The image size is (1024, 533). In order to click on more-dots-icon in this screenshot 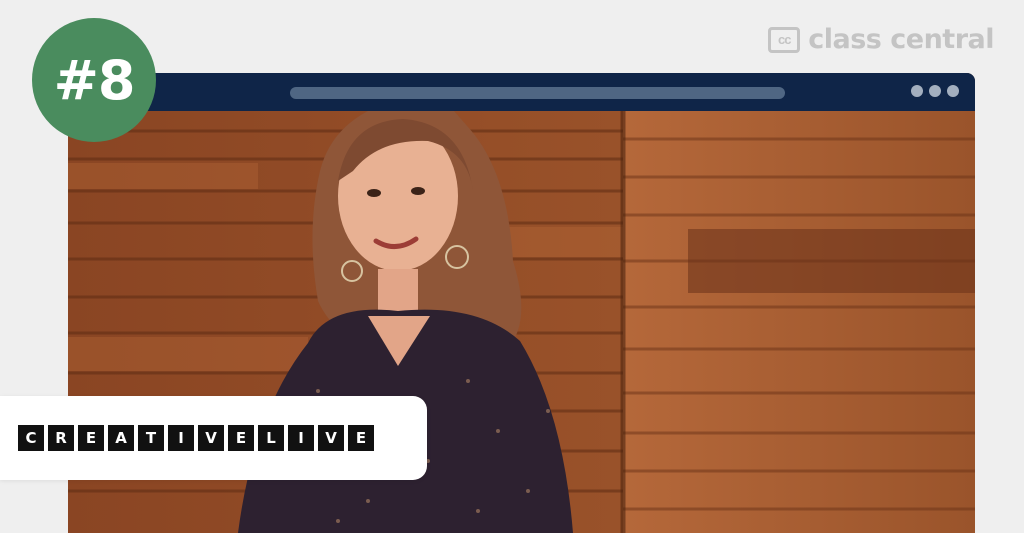, I will do `click(935, 91)`.